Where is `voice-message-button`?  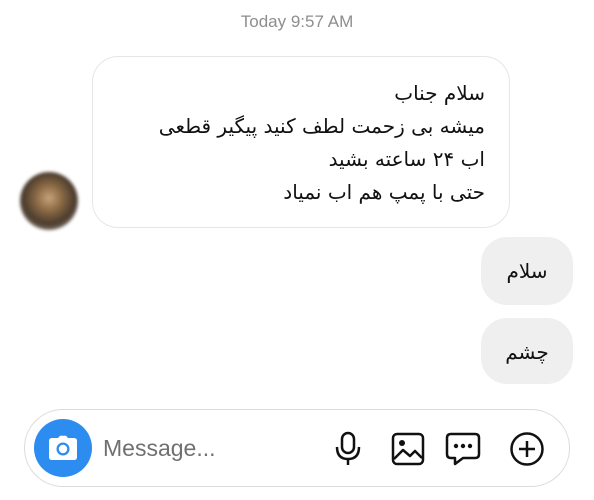 voice-message-button is located at coordinates (348, 449).